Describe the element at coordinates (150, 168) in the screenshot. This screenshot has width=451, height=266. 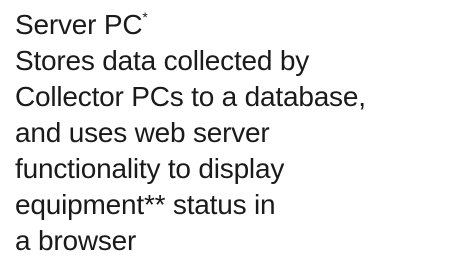
I see `description-line: functionality to display` at that location.